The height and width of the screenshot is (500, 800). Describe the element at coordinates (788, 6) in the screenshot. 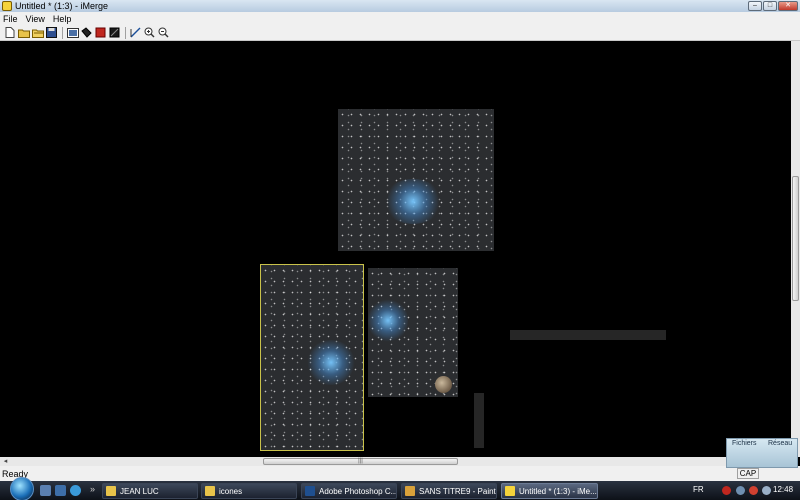

I see `close-button: ✕` at that location.